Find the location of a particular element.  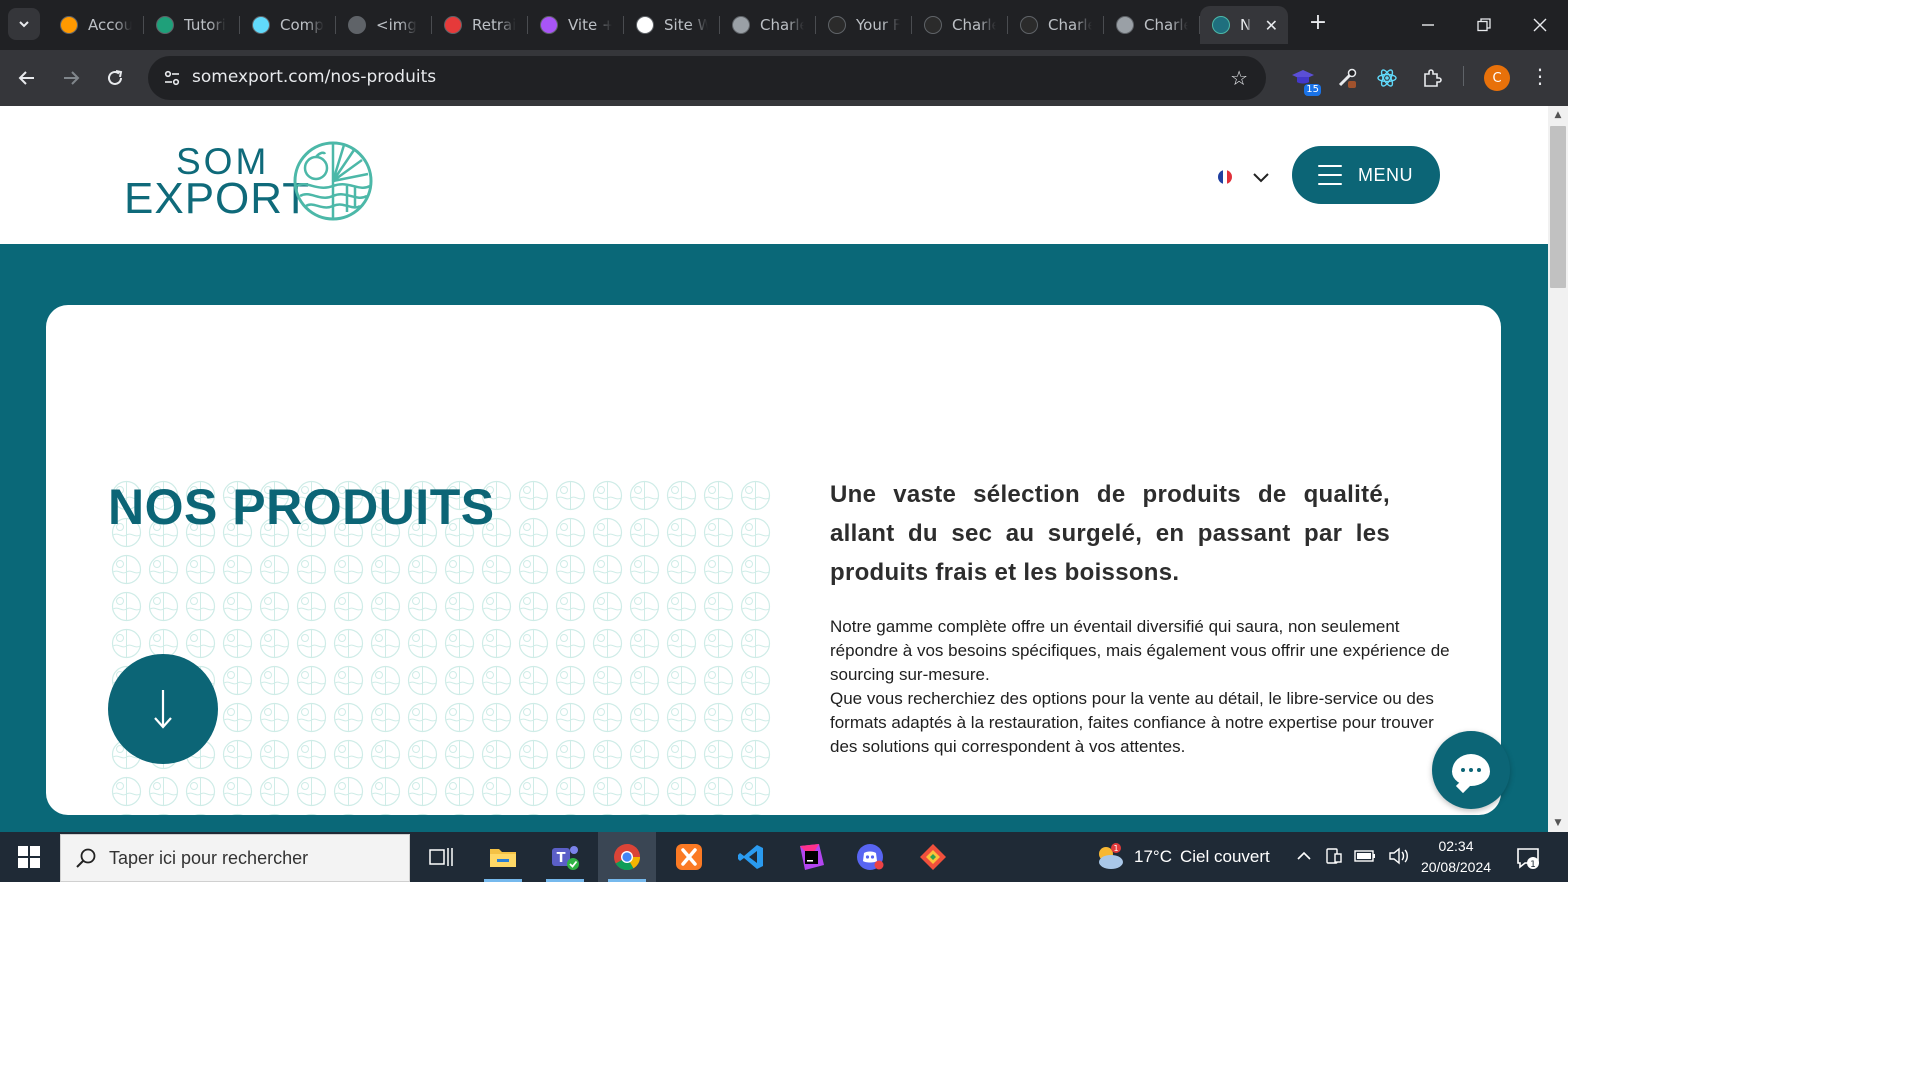

reload-icon is located at coordinates (115, 77).